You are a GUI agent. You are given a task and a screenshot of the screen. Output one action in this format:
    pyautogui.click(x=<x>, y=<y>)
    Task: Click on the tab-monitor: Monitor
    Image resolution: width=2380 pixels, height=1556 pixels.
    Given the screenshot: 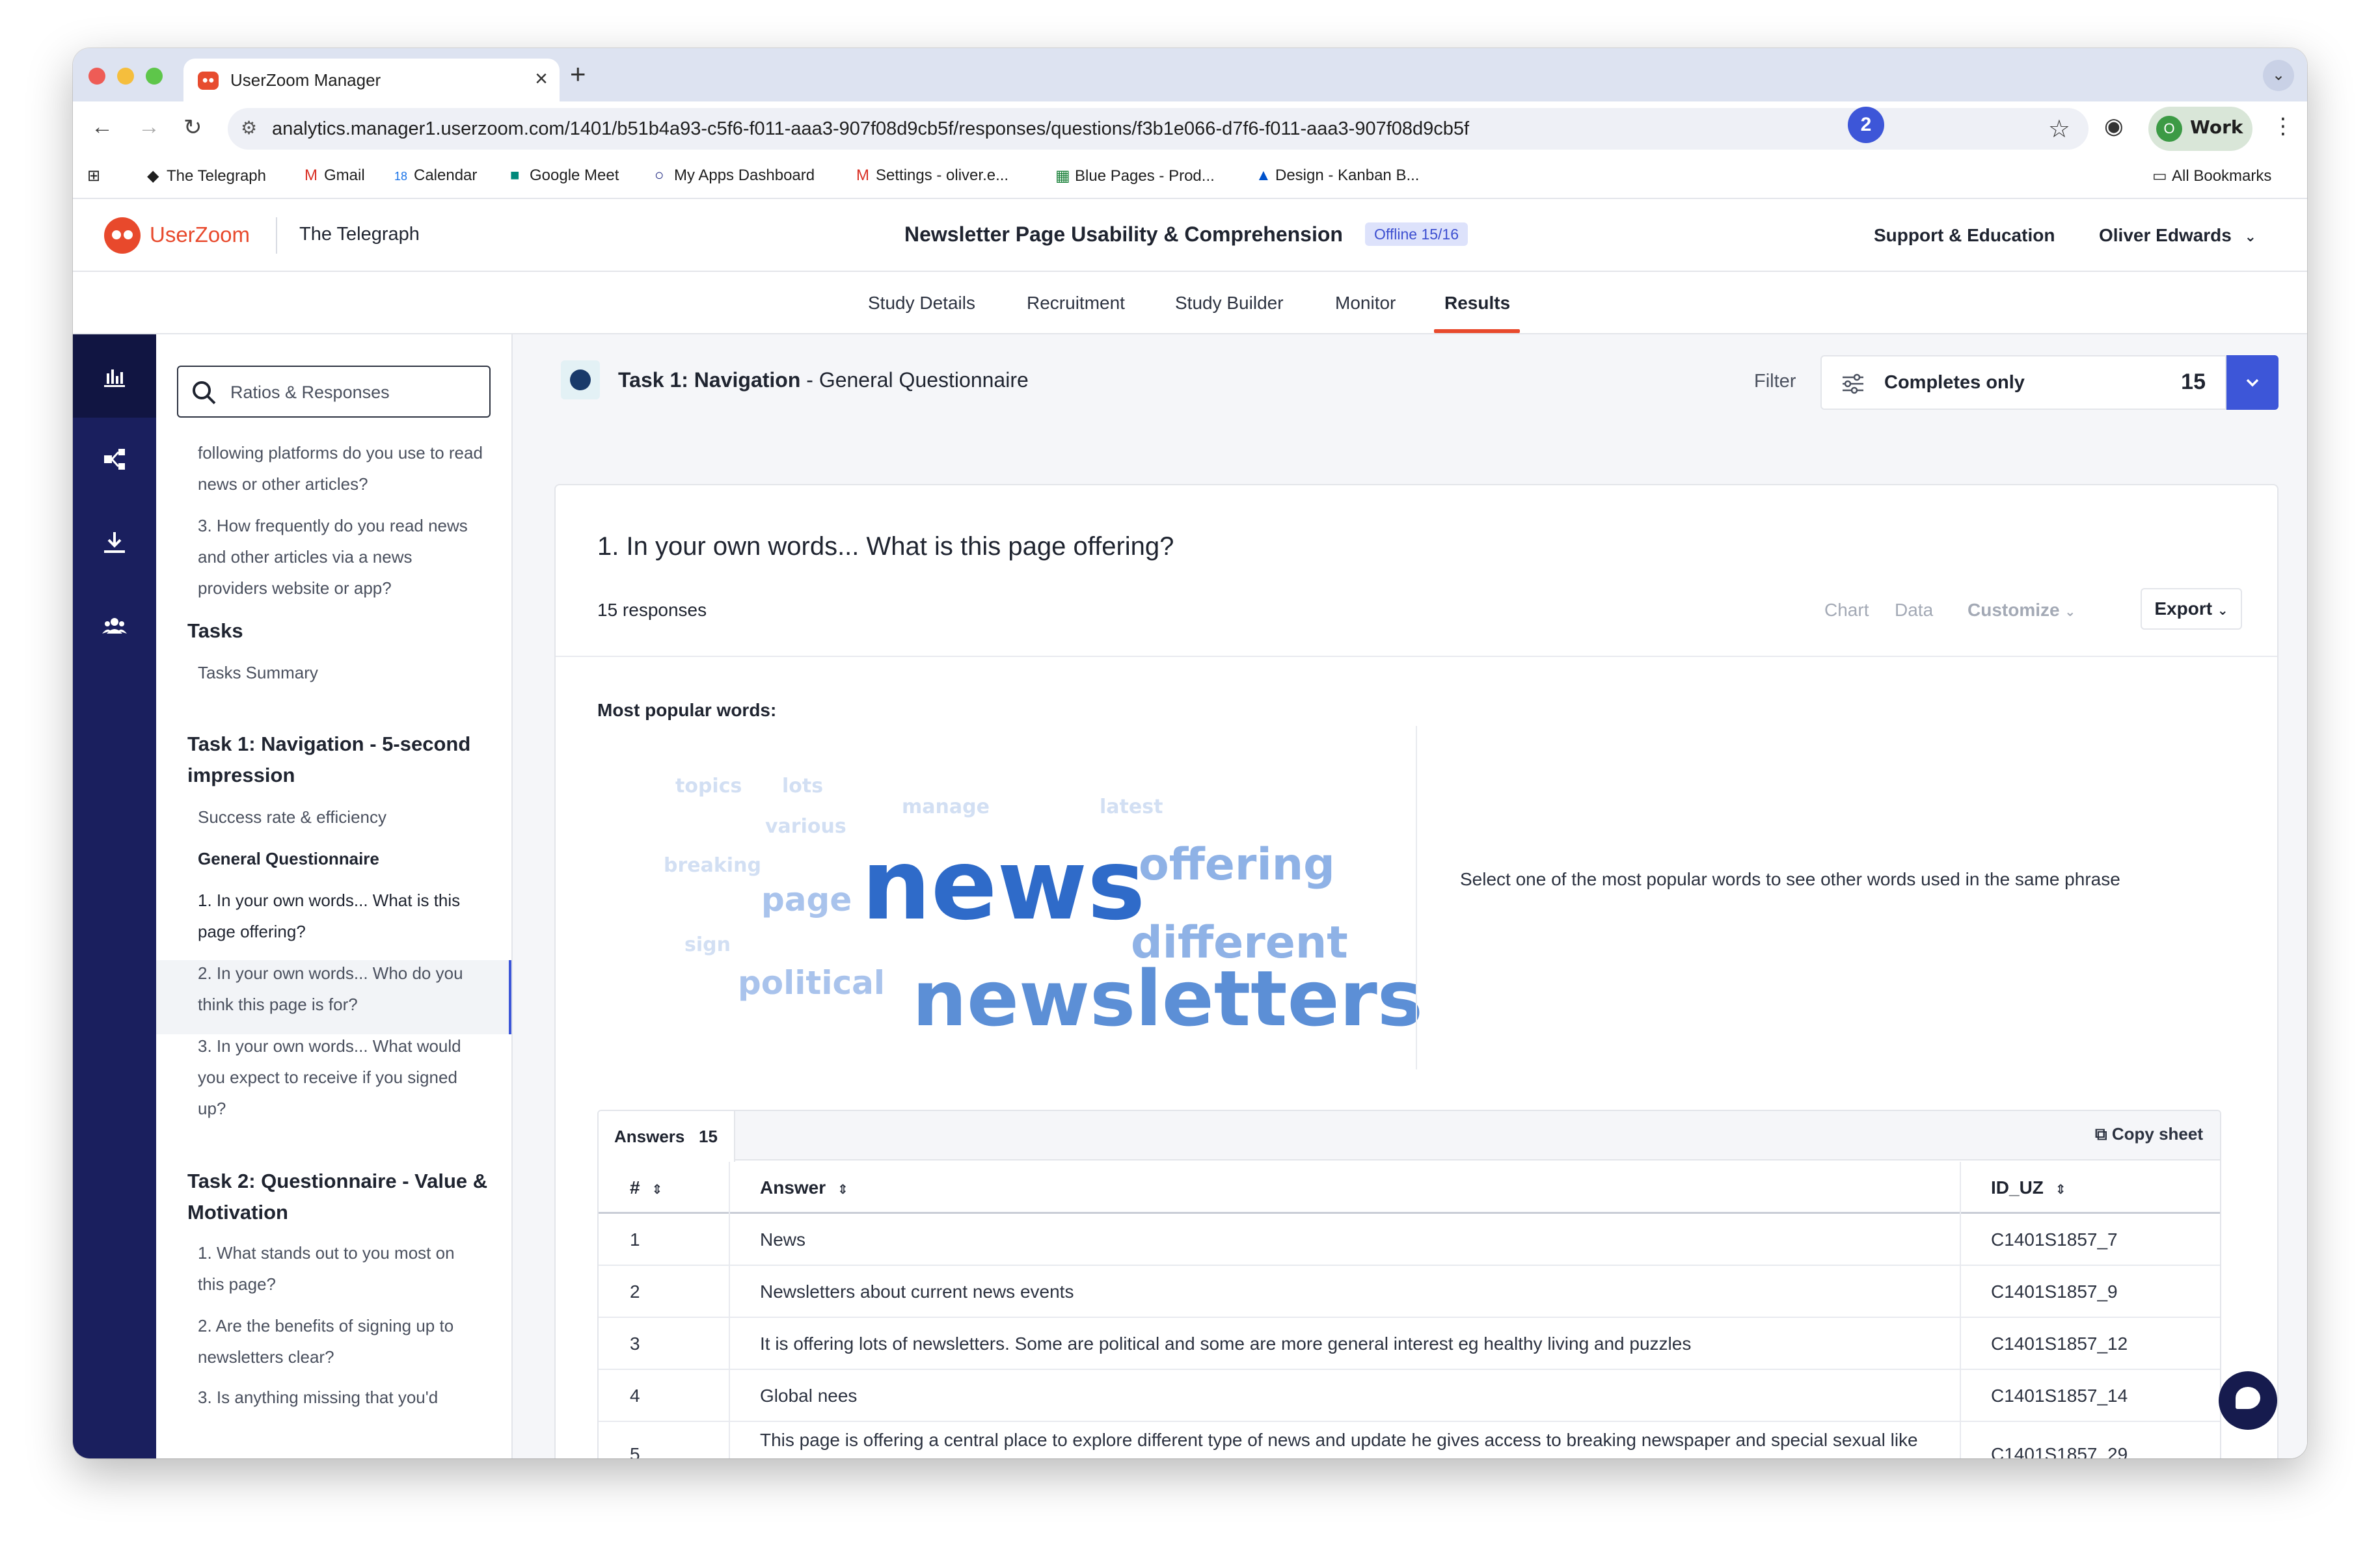 What is the action you would take?
    pyautogui.click(x=1365, y=303)
    